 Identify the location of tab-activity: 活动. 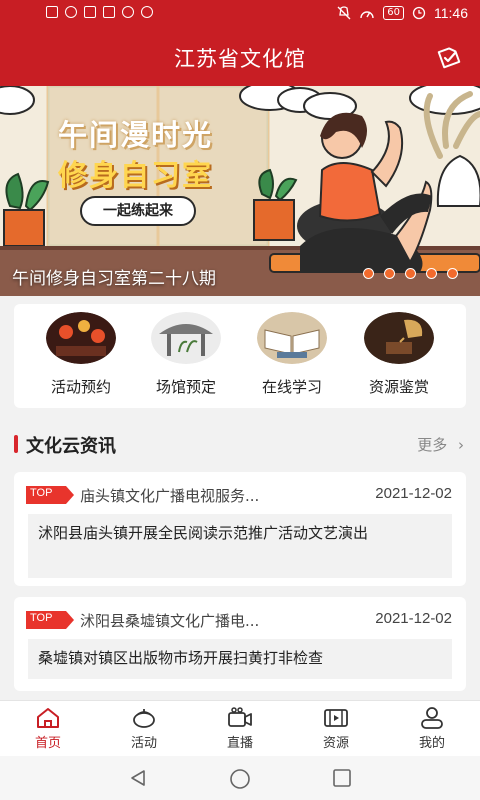
(144, 729).